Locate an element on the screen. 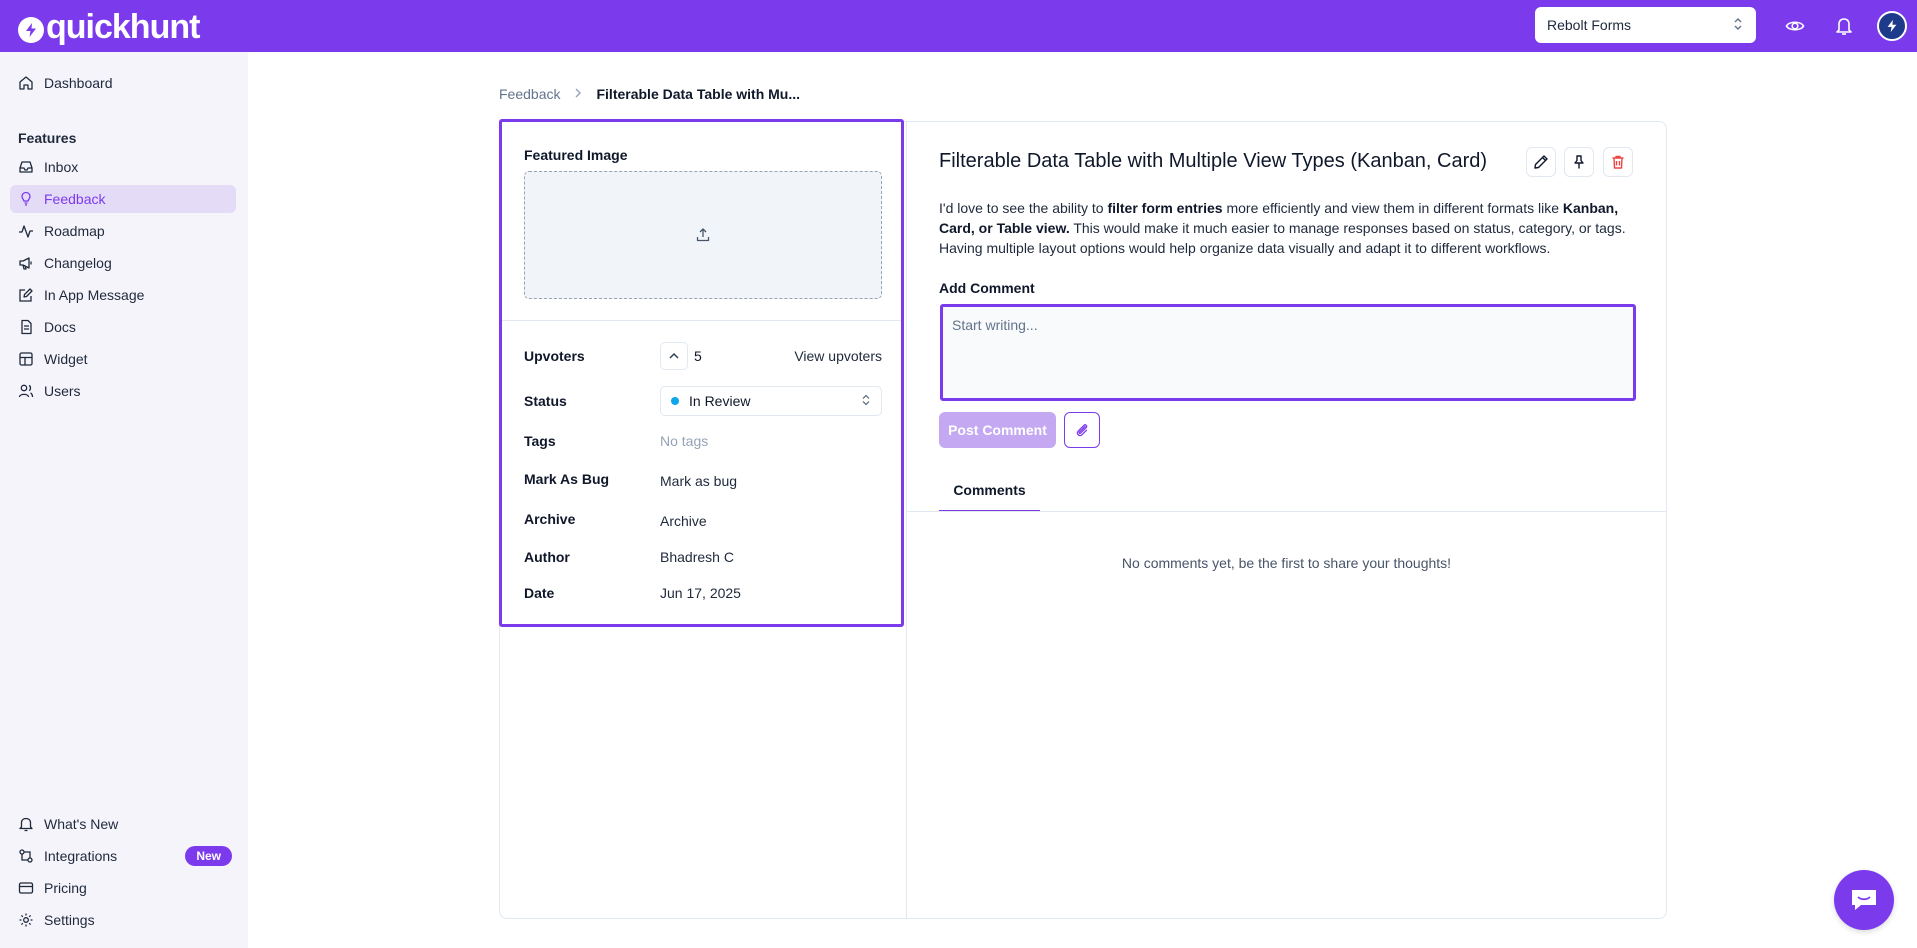  sidebar-item-label: Pricing is located at coordinates (65, 888).